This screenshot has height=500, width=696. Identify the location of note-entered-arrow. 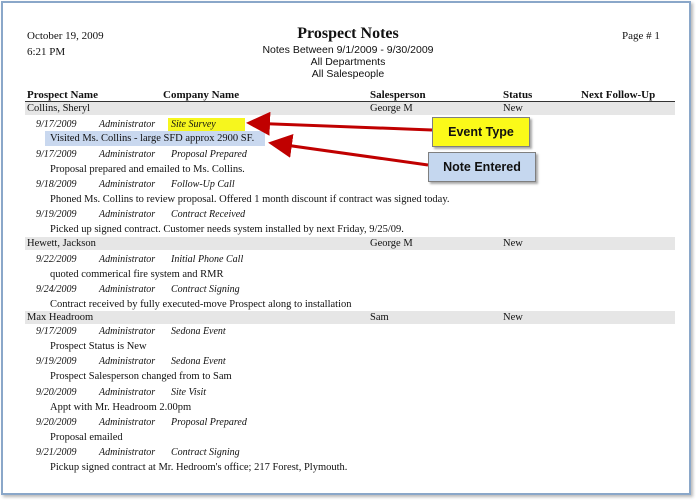
(348, 150).